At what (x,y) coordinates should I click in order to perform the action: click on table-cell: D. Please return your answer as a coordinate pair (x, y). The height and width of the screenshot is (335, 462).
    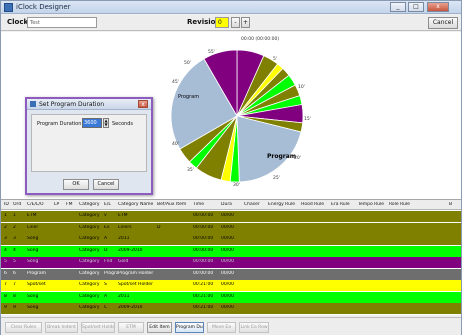
    Looking at the image, I should click on (166, 227).